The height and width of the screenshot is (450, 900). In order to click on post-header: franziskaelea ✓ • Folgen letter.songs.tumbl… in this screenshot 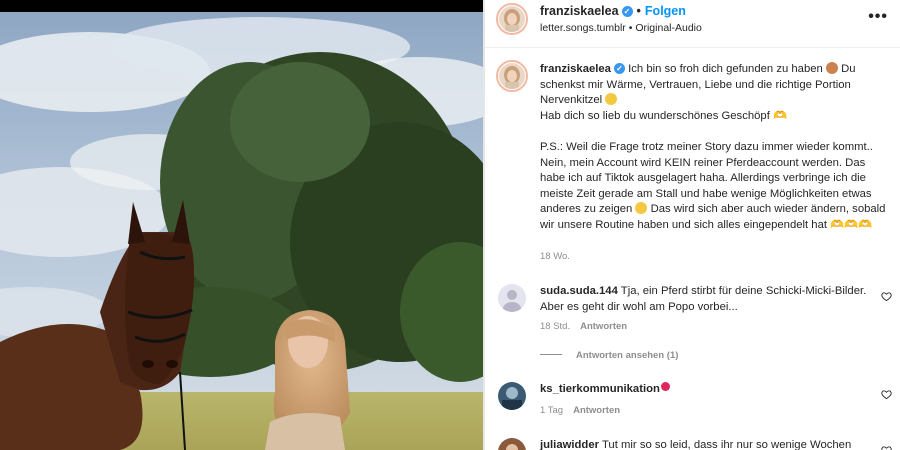, I will do `click(692, 24)`.